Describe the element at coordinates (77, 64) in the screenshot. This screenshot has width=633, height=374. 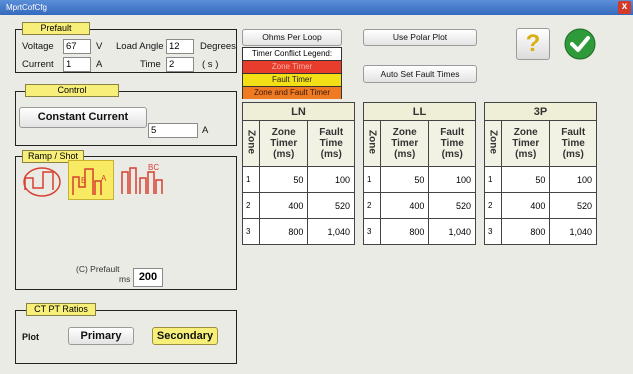
I see `current-input: 1` at that location.